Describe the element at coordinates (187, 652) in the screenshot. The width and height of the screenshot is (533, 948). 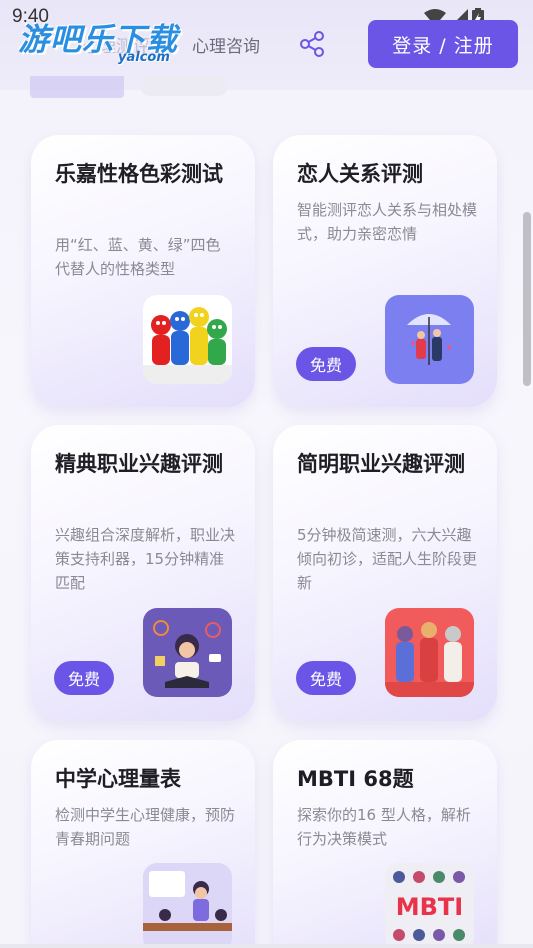
I see `student-reading-icon` at that location.